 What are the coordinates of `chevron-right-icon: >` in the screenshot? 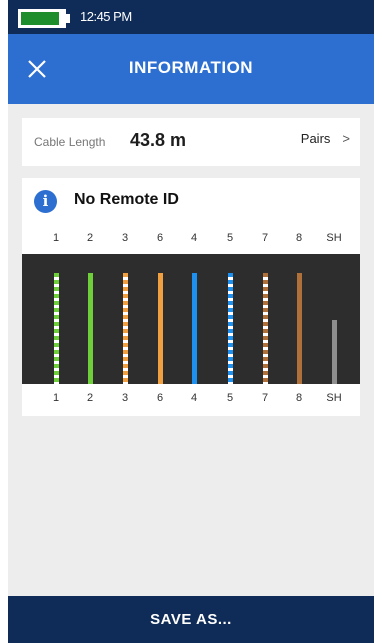 It's located at (346, 138).